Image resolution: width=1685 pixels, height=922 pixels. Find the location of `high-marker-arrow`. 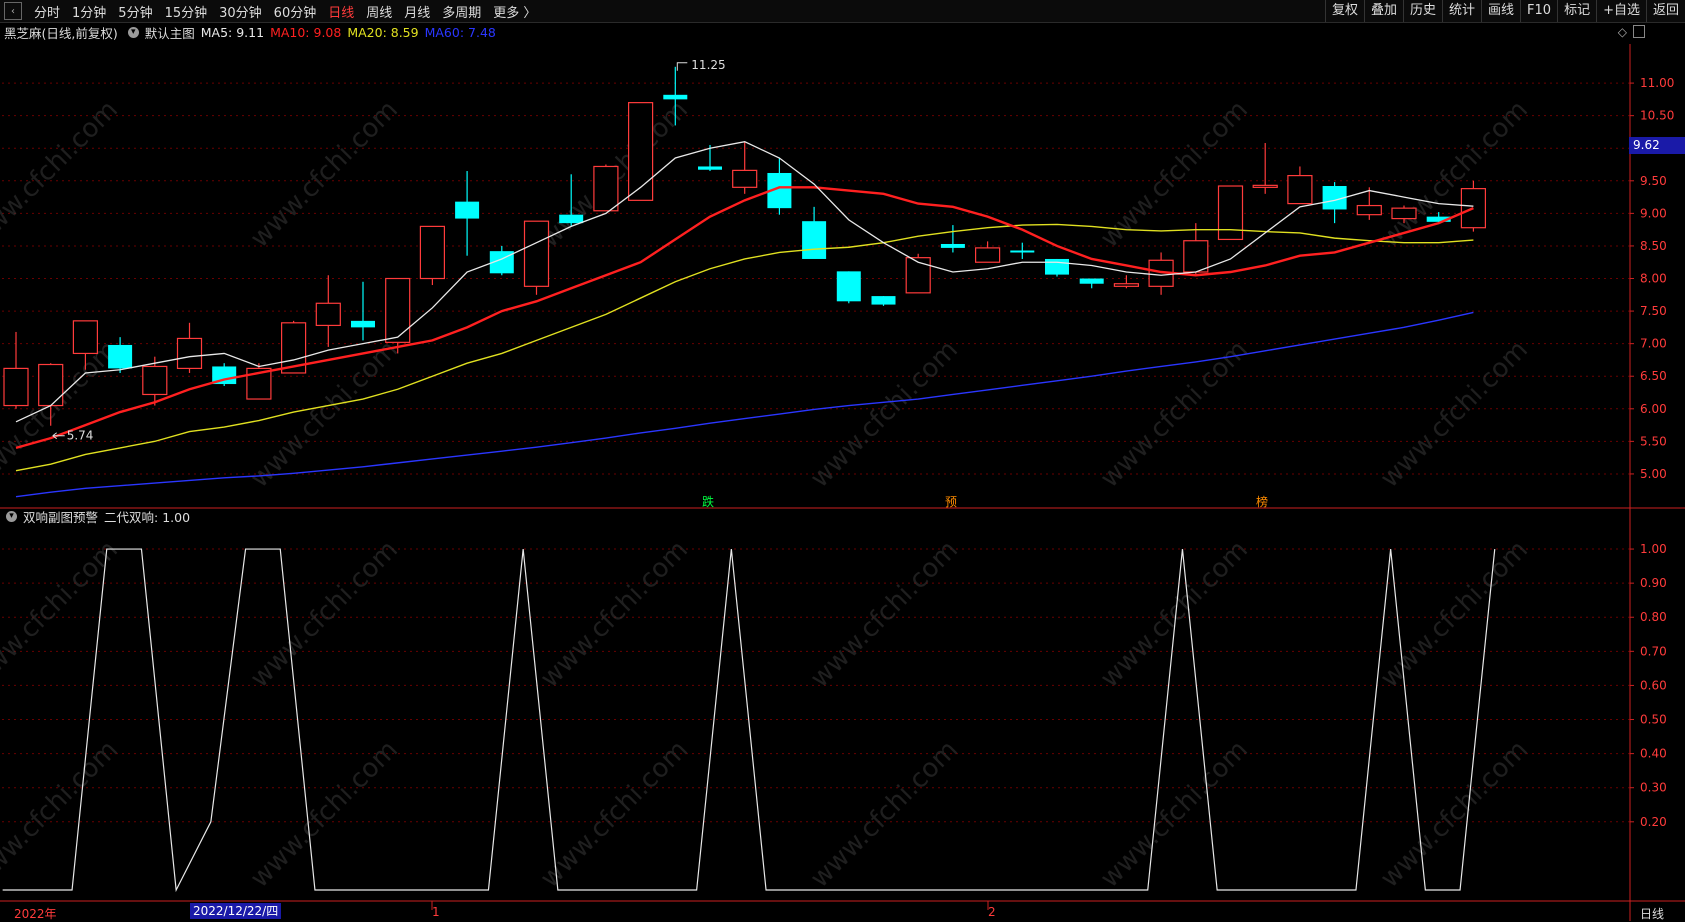

high-marker-arrow is located at coordinates (682, 66).